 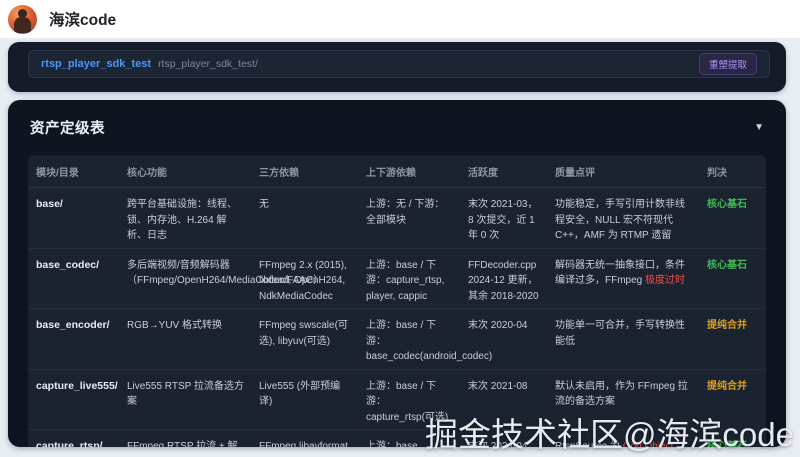 I want to click on cell-module: base_encoder/, so click(x=73, y=325).